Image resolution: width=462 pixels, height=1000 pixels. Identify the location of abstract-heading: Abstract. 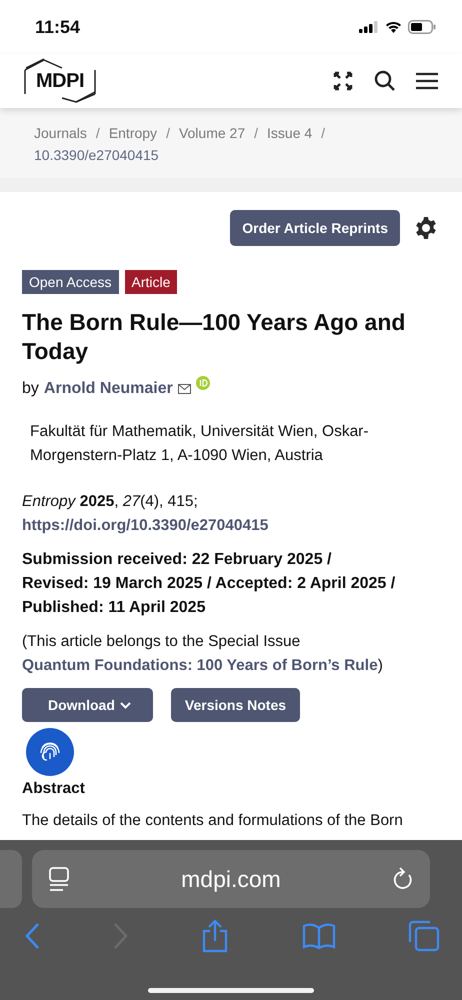
(54, 789).